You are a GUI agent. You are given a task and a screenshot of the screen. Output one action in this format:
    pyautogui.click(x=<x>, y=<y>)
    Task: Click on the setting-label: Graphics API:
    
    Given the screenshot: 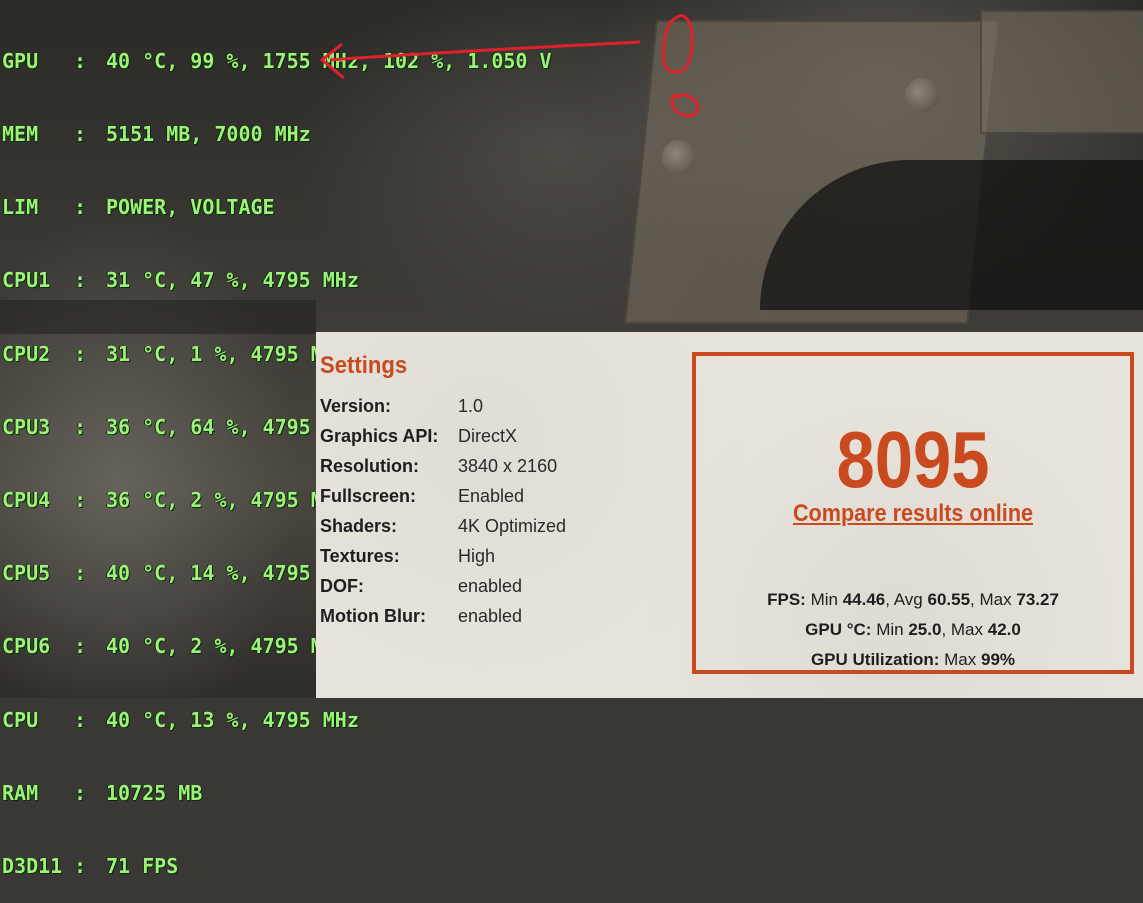 What is the action you would take?
    pyautogui.click(x=379, y=436)
    